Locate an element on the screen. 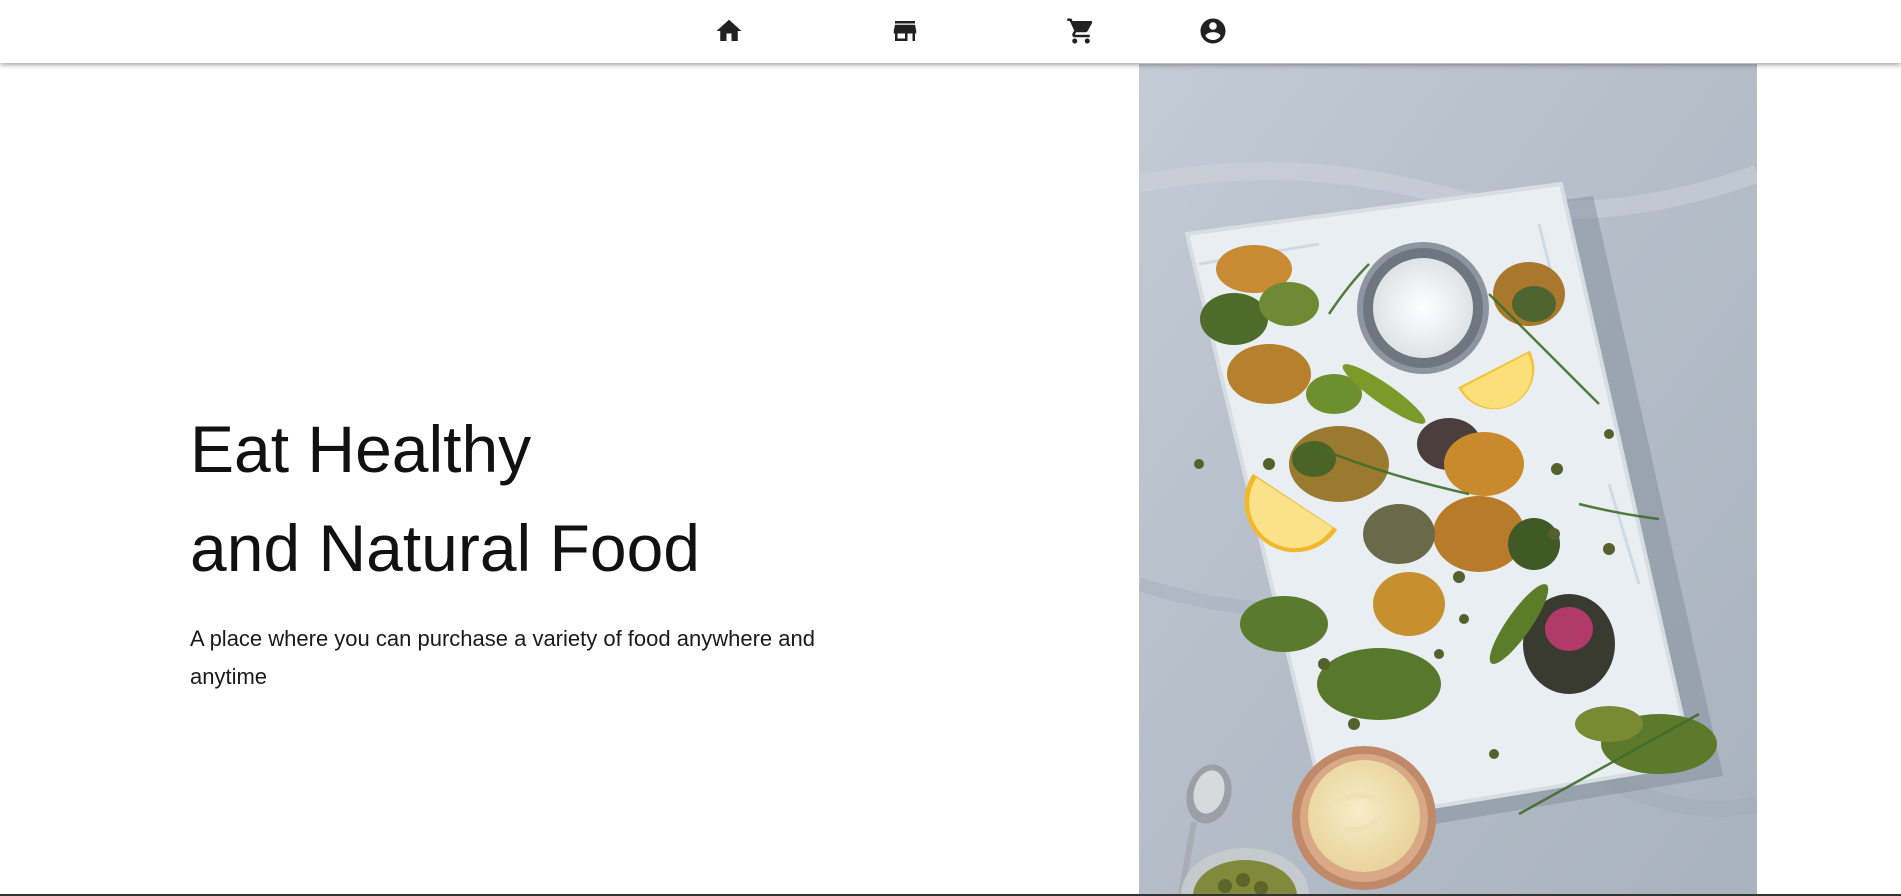 This screenshot has height=896, width=1901. nav-home-button is located at coordinates (729, 31).